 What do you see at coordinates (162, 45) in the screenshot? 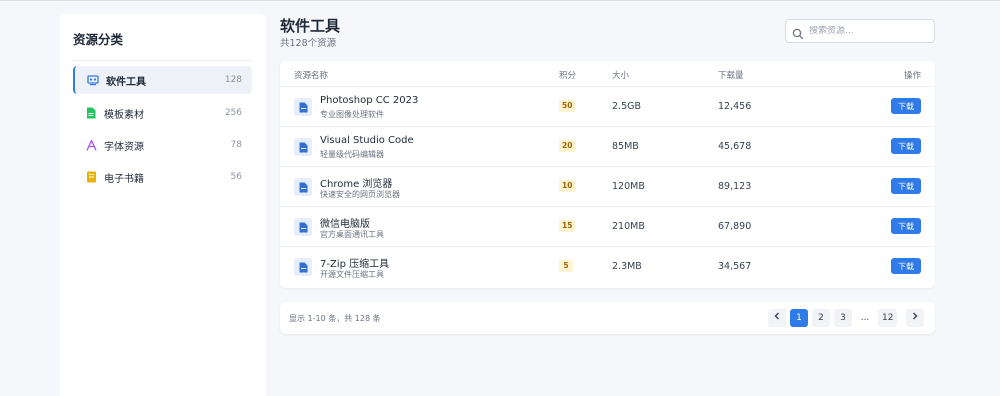
I see `sidebar-title: 资源分类` at bounding box center [162, 45].